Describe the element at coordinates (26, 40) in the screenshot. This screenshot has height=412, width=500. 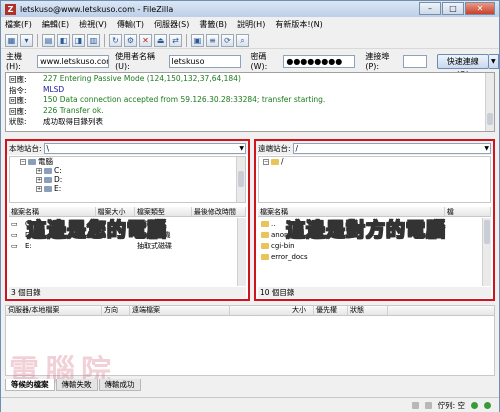
I see `dropdown-arrow-icon: ▾` at that location.